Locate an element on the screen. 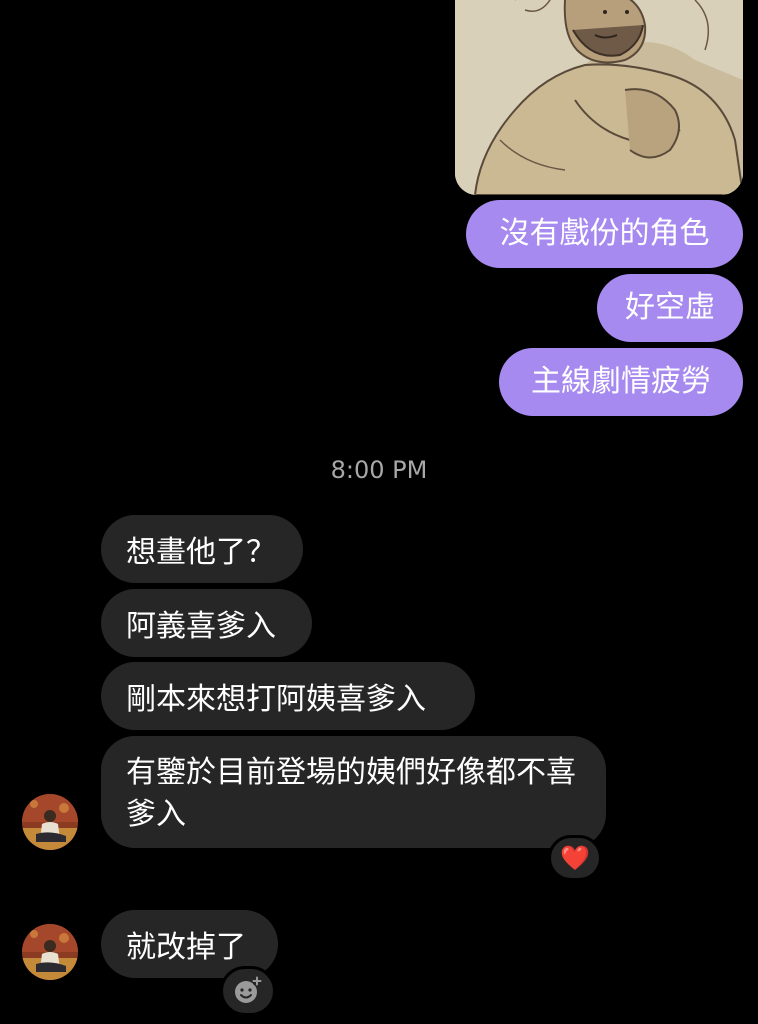 The image size is (758, 1024). incoming-message-1: 想畫他了？ is located at coordinates (202, 549).